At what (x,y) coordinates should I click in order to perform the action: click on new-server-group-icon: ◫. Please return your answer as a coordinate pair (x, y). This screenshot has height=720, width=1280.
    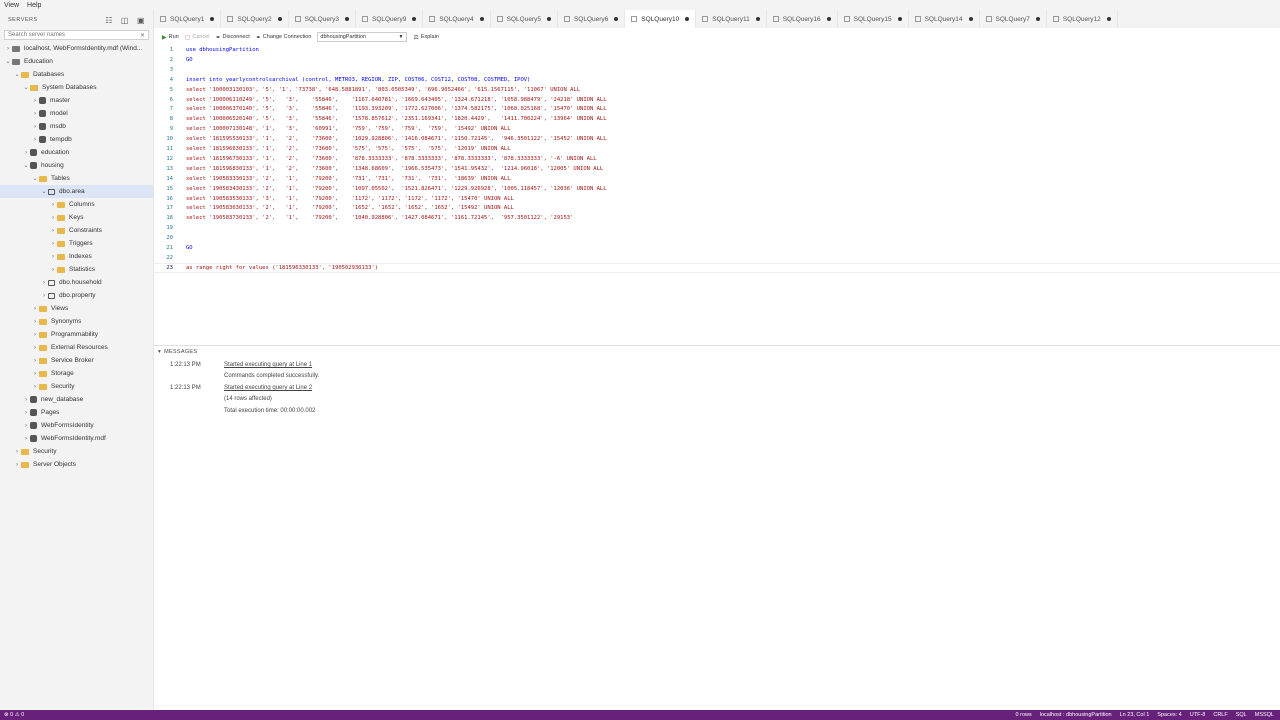
    Looking at the image, I should click on (125, 20).